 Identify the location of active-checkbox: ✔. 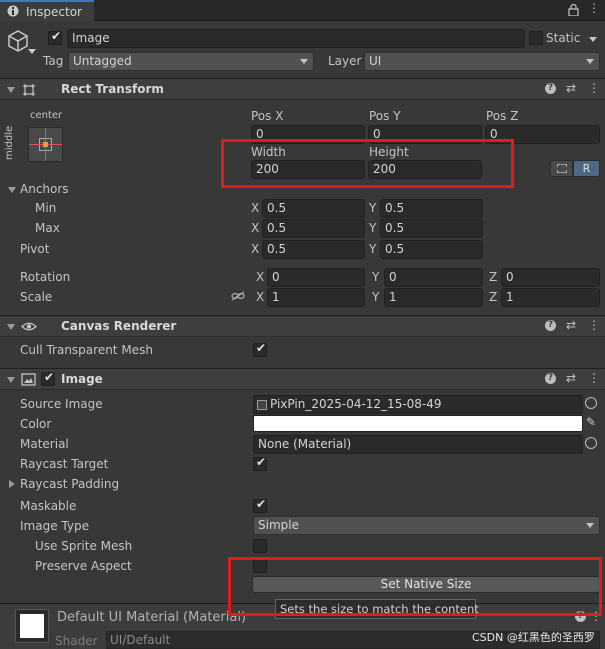
(55, 37).